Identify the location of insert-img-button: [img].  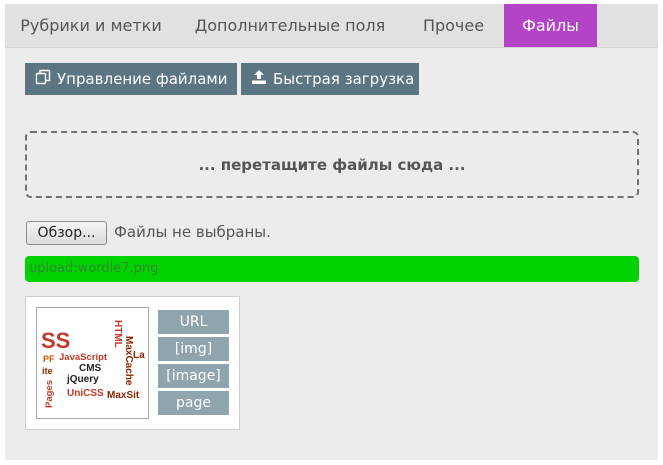
(193, 349).